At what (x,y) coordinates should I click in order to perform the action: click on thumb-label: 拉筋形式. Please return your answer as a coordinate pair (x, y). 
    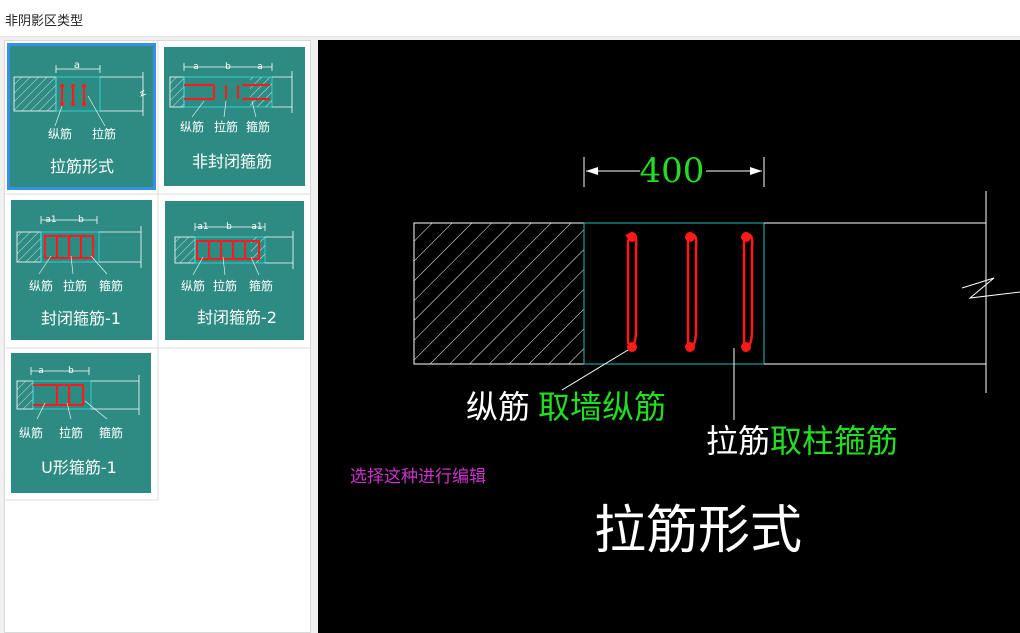
    Looking at the image, I should click on (82, 166).